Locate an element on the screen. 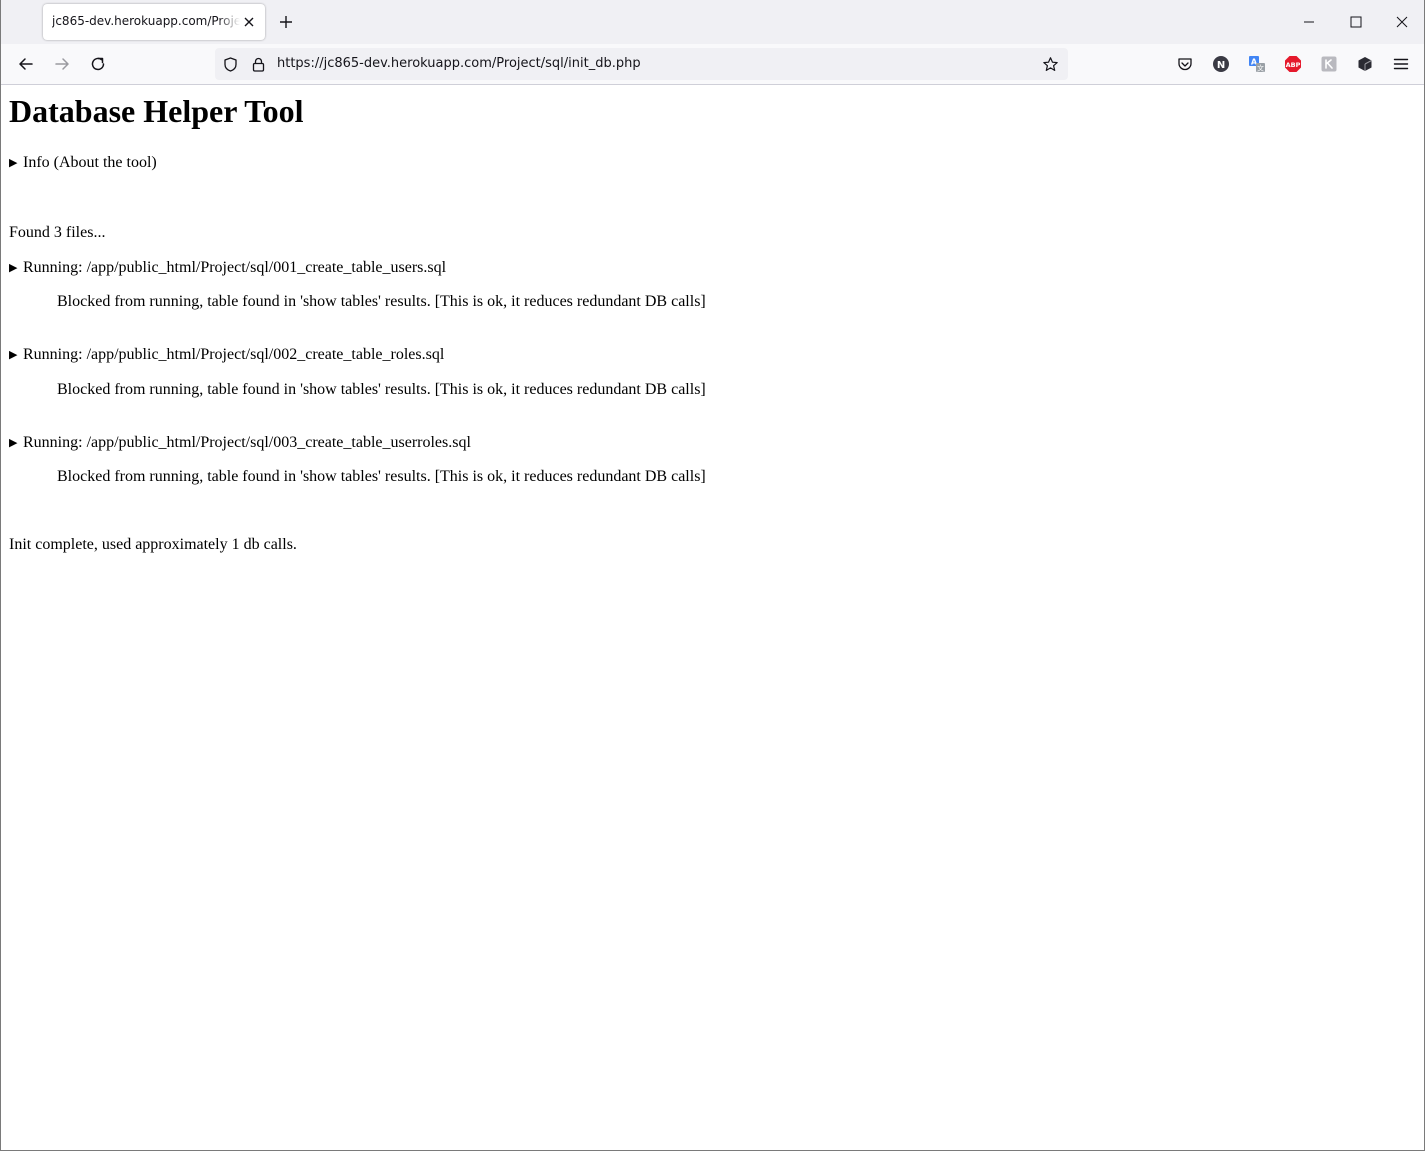 This screenshot has height=1151, width=1425. svg-text: N is located at coordinates (1221, 65).